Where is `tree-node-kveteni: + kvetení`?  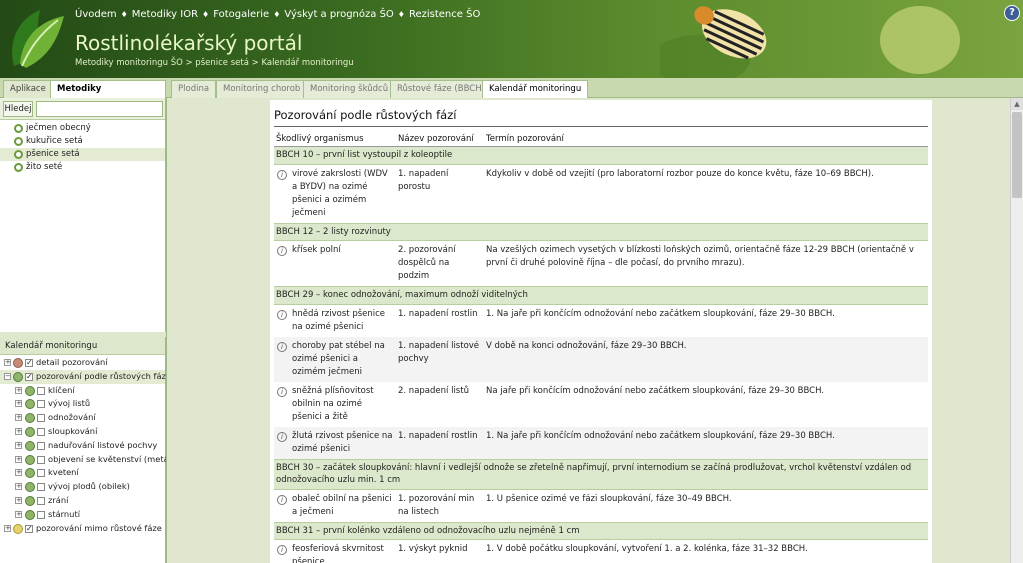
tree-node-kveteni: + kvetení is located at coordinates (82, 473).